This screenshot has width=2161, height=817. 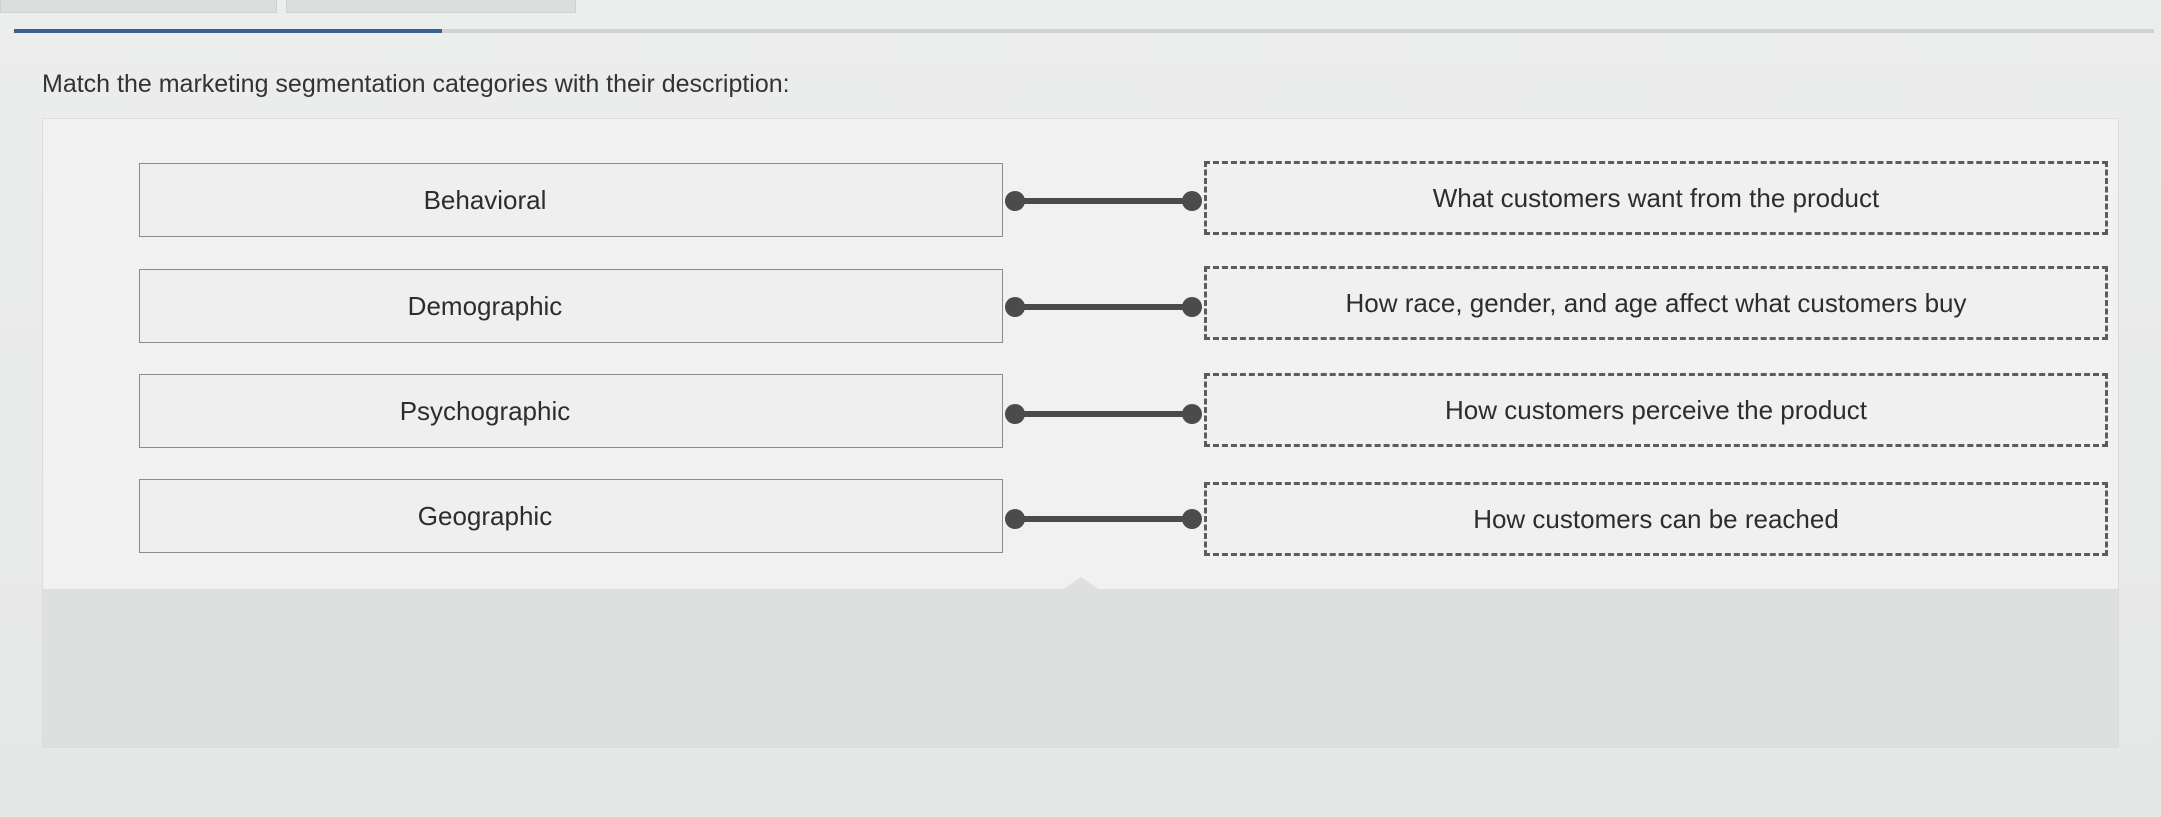 I want to click on definition-drop-zone: How customers can be reached, so click(x=1656, y=519).